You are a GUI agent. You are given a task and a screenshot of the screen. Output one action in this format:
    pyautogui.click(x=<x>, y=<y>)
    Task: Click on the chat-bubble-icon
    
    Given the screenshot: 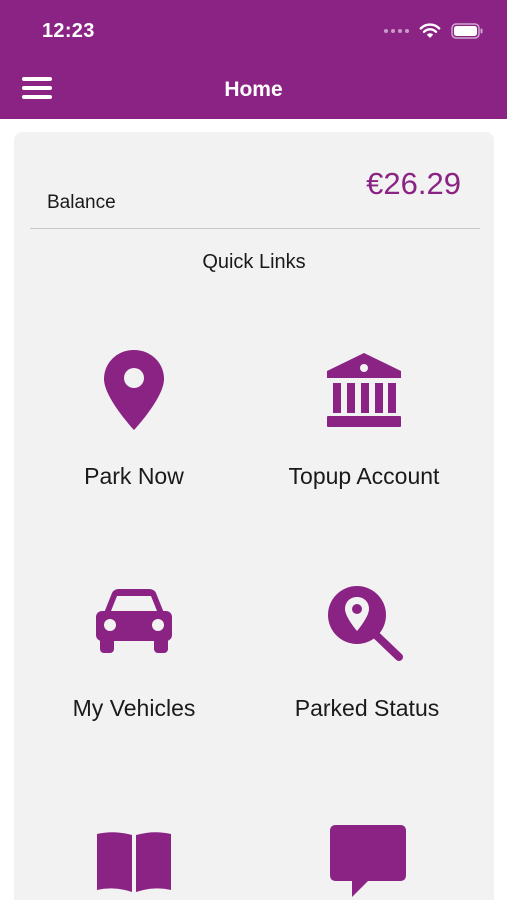 What is the action you would take?
    pyautogui.click(x=368, y=858)
    